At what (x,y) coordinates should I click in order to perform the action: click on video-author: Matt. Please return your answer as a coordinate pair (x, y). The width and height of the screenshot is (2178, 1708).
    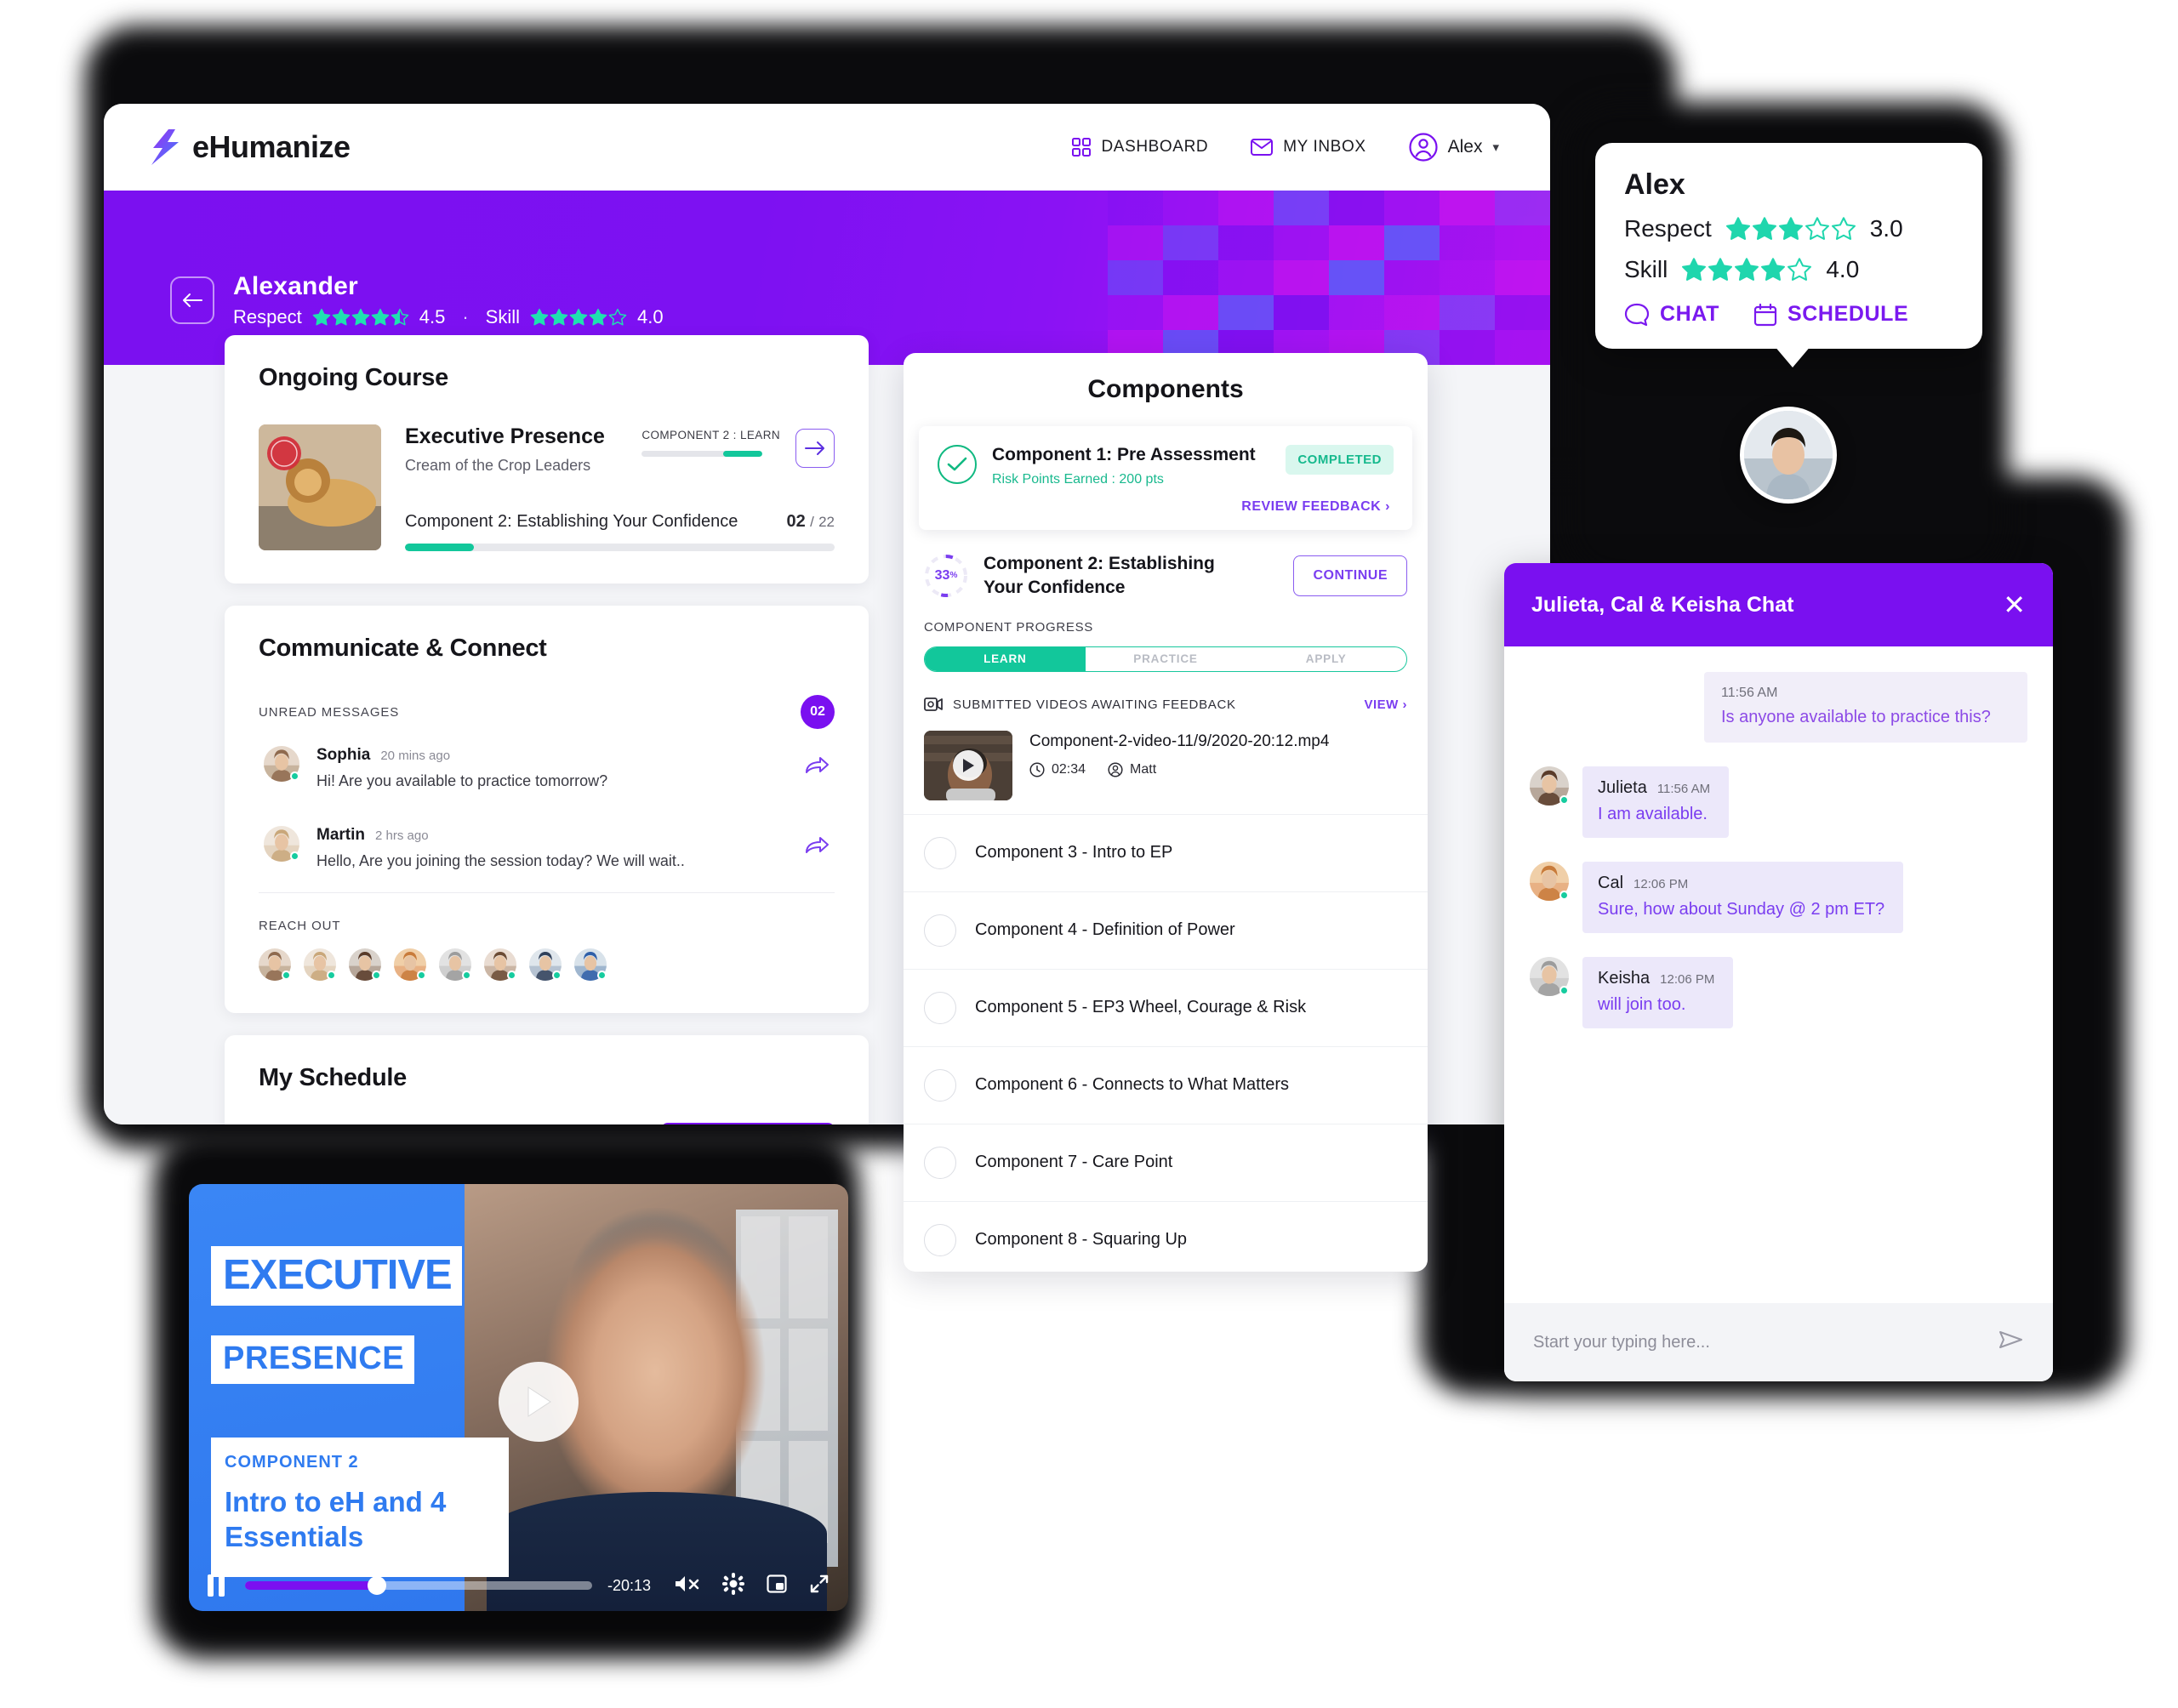
    Looking at the image, I should click on (1132, 770).